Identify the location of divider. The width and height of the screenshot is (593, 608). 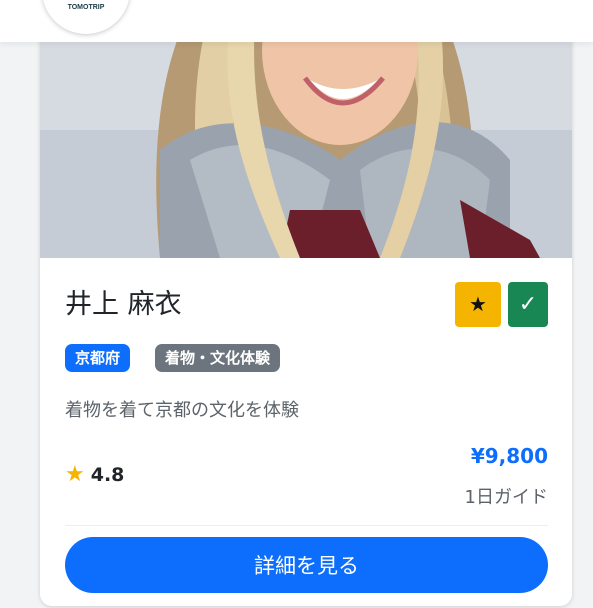
(306, 525).